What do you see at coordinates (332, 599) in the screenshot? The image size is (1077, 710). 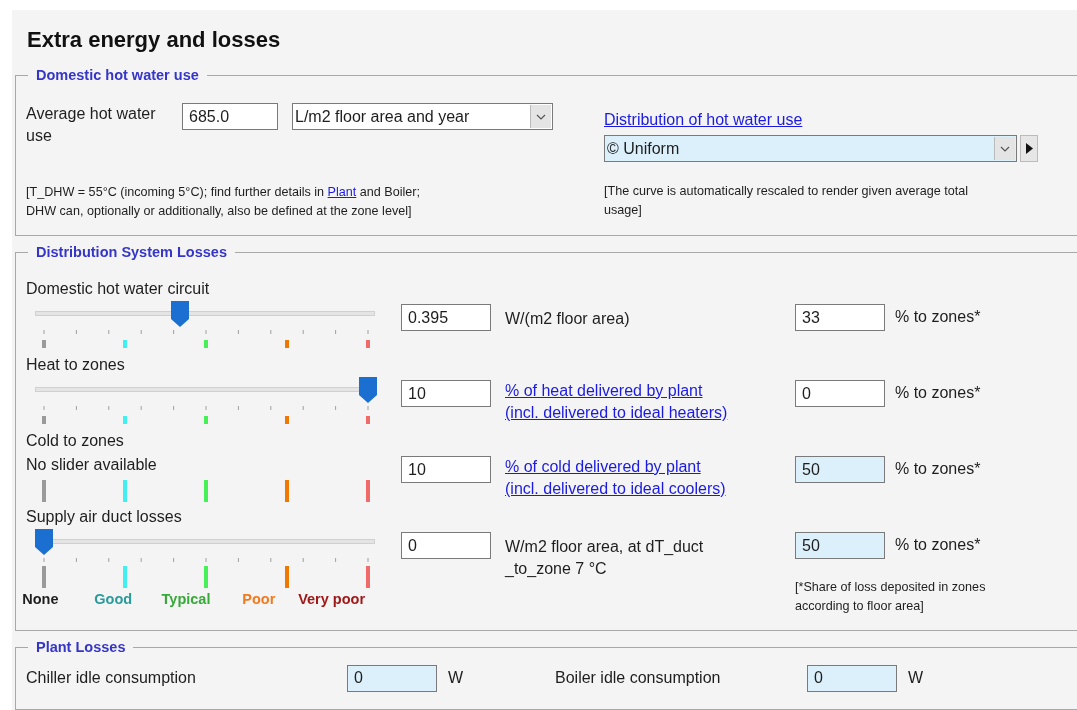 I see `scale-label: Very poor` at bounding box center [332, 599].